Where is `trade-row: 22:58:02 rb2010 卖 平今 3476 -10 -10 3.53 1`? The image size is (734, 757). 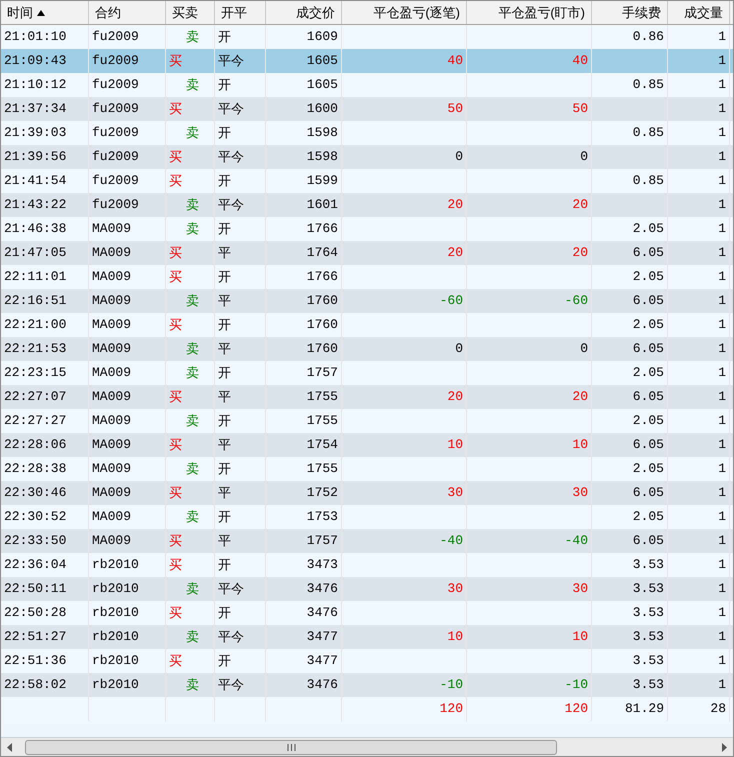
trade-row: 22:58:02 rb2010 卖 平今 3476 -10 -10 3.53 1 is located at coordinates (367, 685).